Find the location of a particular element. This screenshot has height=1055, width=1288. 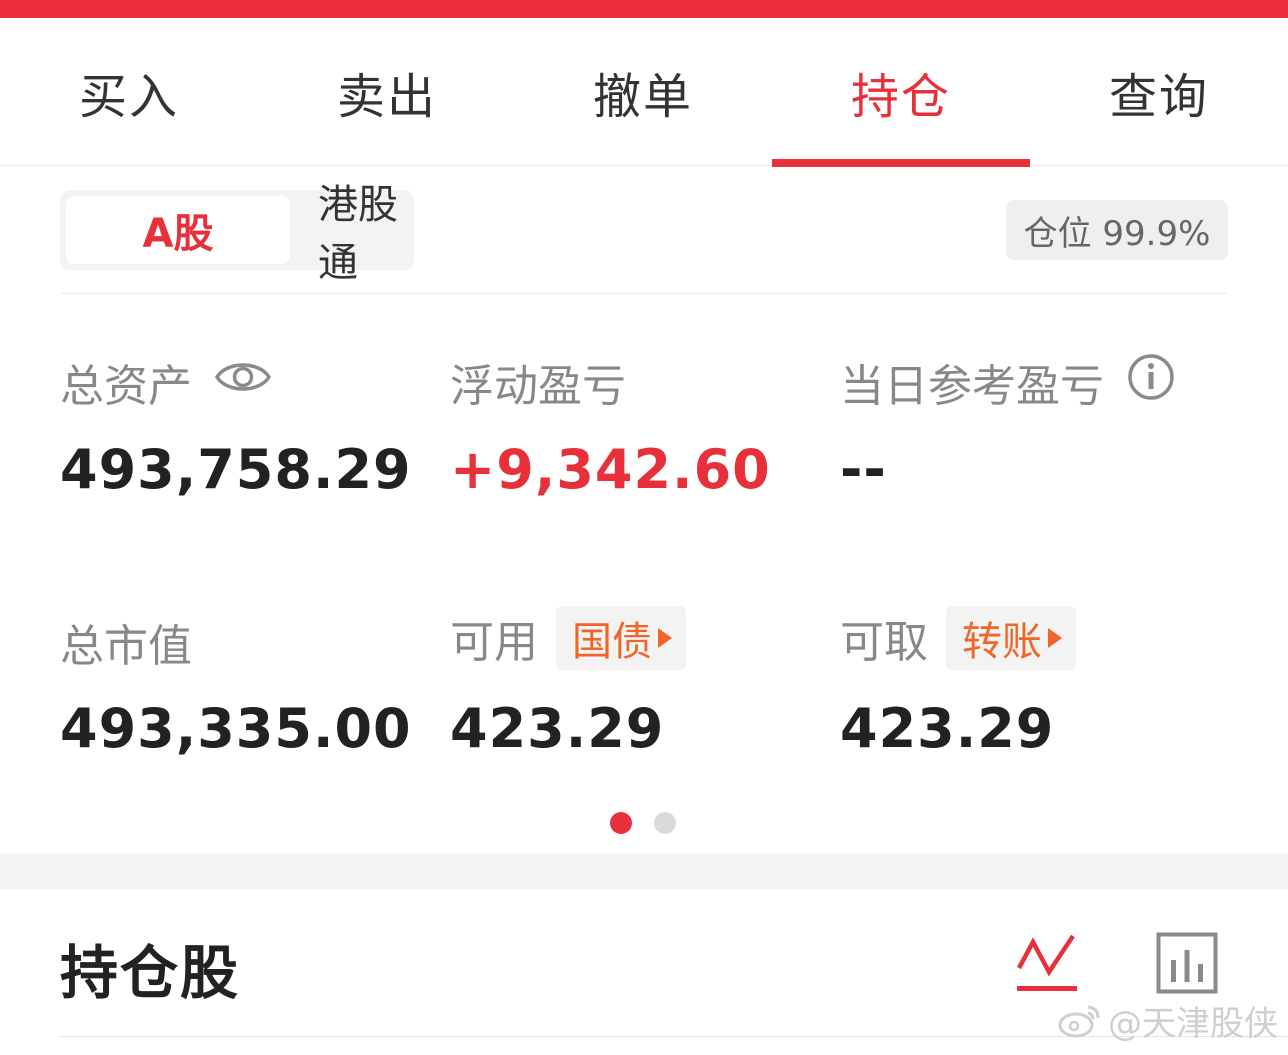

section-separator is located at coordinates (644, 871).